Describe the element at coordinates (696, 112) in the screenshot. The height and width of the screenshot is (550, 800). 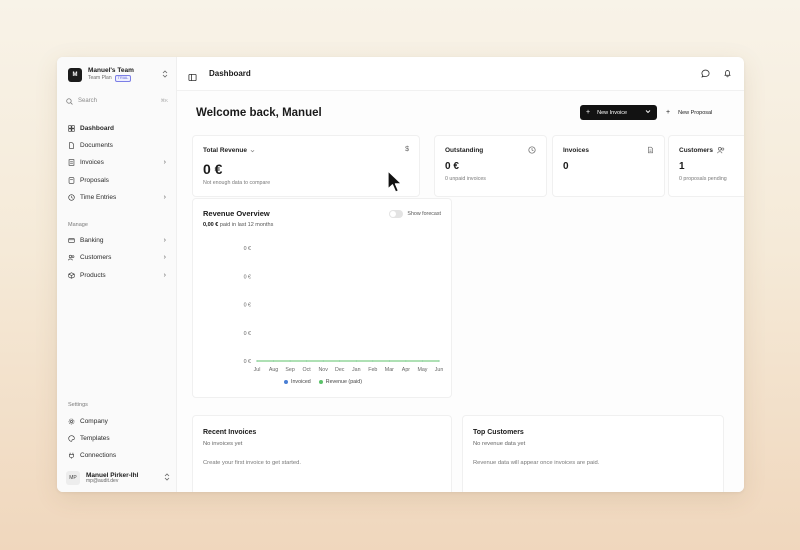
I see `new-proposal-button: + New Proposal` at that location.